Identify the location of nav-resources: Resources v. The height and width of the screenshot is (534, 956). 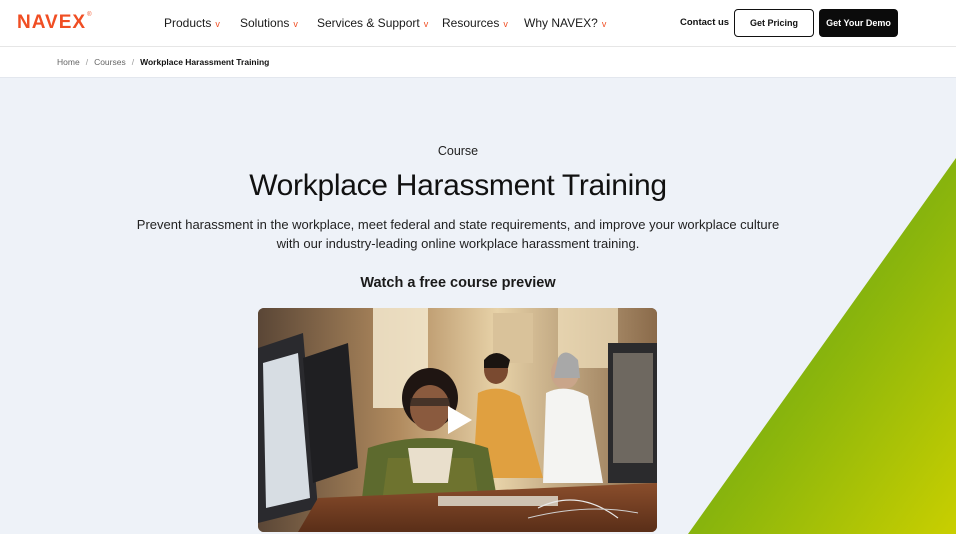
(483, 23).